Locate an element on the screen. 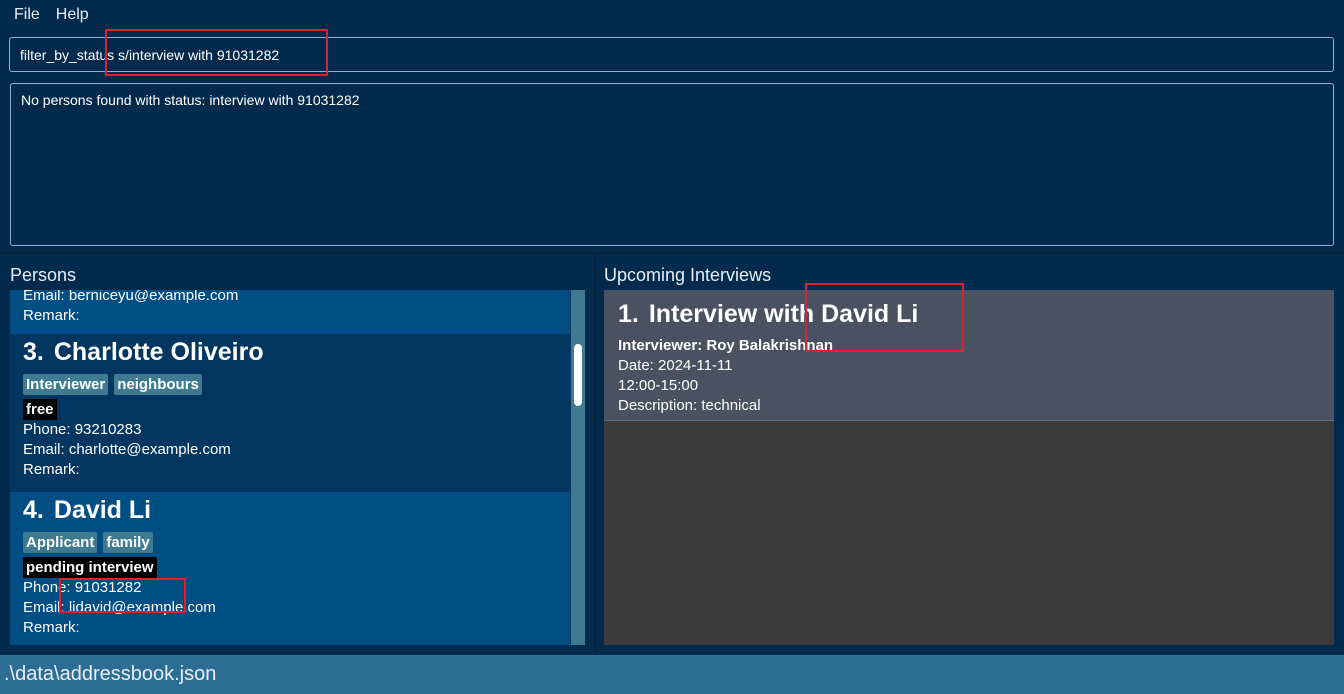 The height and width of the screenshot is (694, 1344). interview-index: 1. is located at coordinates (628, 313).